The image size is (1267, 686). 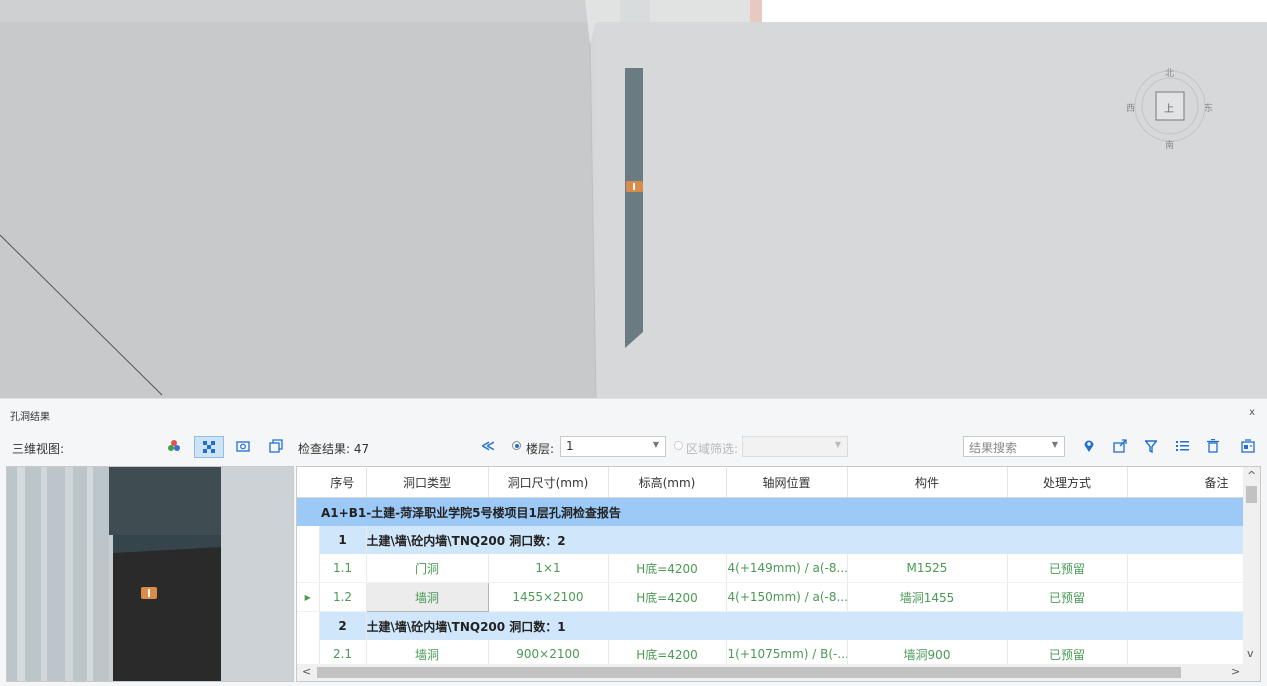 I want to click on thumbnail-3d-view, so click(x=150, y=574).